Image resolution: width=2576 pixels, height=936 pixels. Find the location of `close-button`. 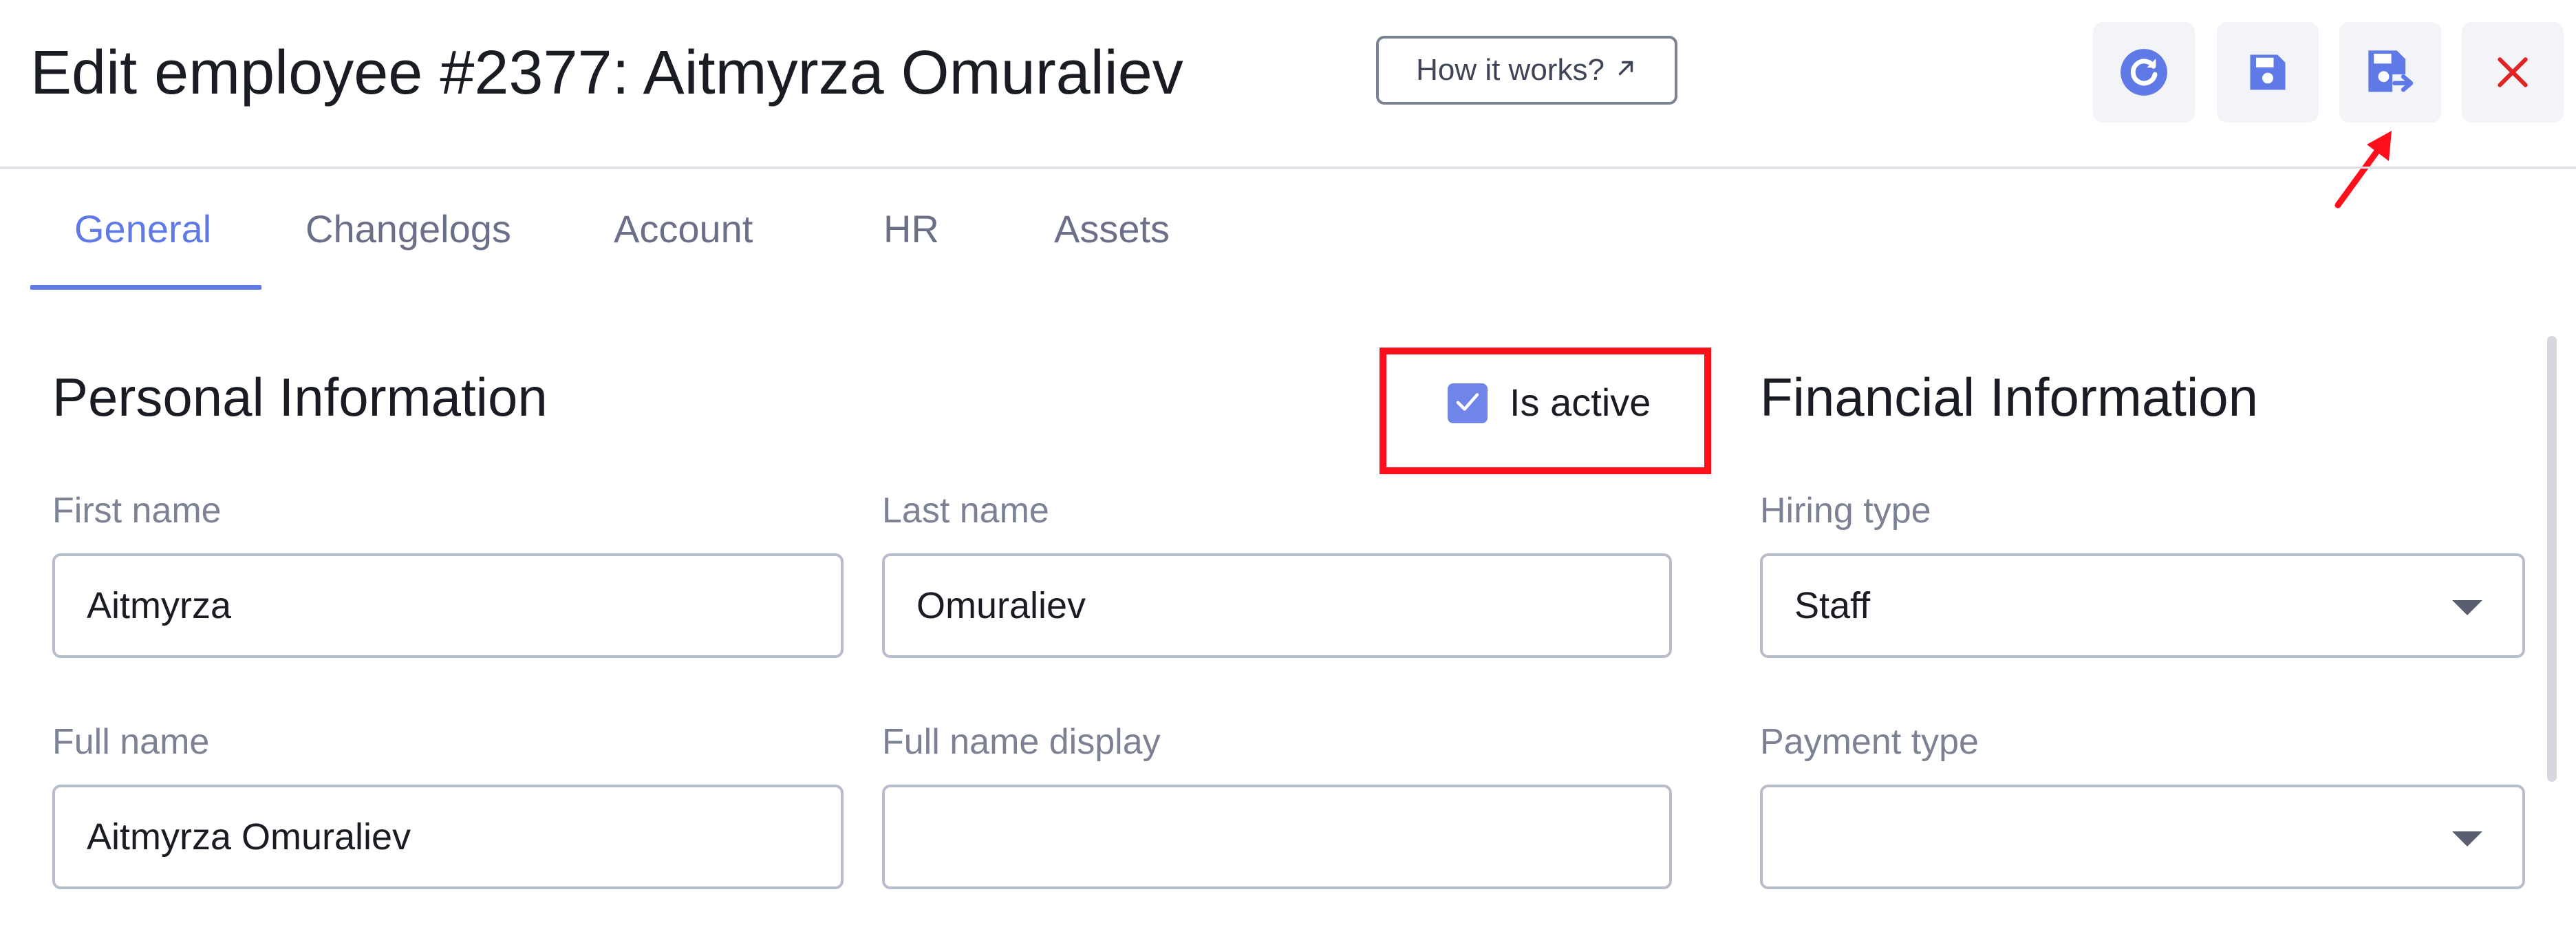

close-button is located at coordinates (2513, 72).